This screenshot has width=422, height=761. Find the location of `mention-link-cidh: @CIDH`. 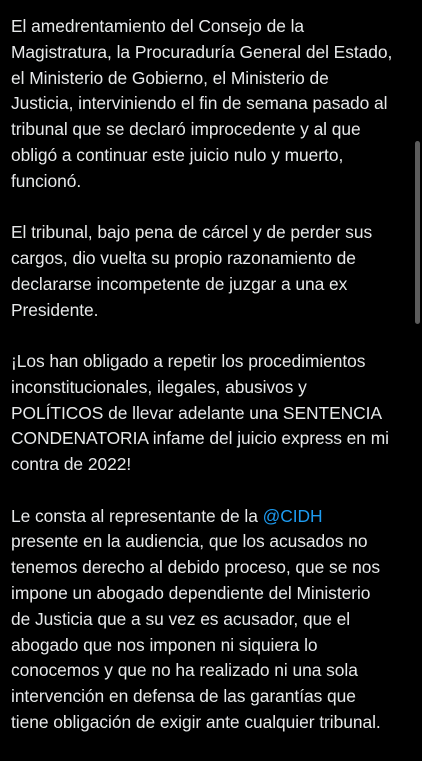

mention-link-cidh: @CIDH is located at coordinates (293, 516).